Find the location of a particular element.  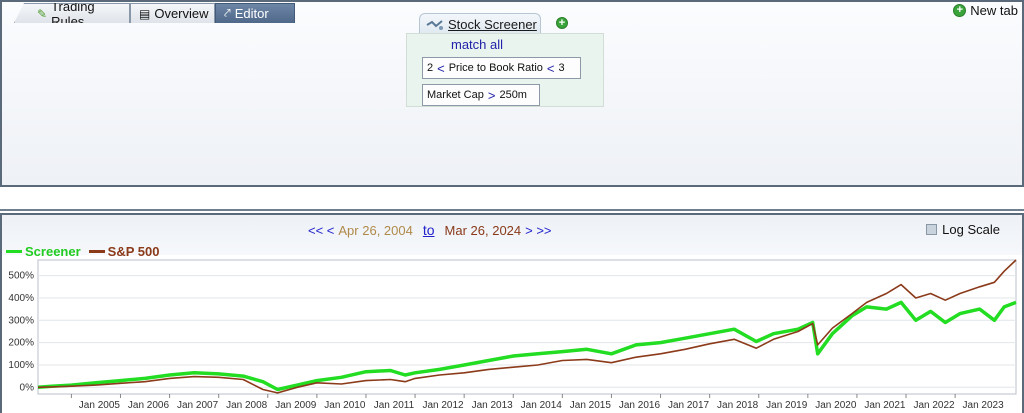

legend-swatch-screener is located at coordinates (14, 251).